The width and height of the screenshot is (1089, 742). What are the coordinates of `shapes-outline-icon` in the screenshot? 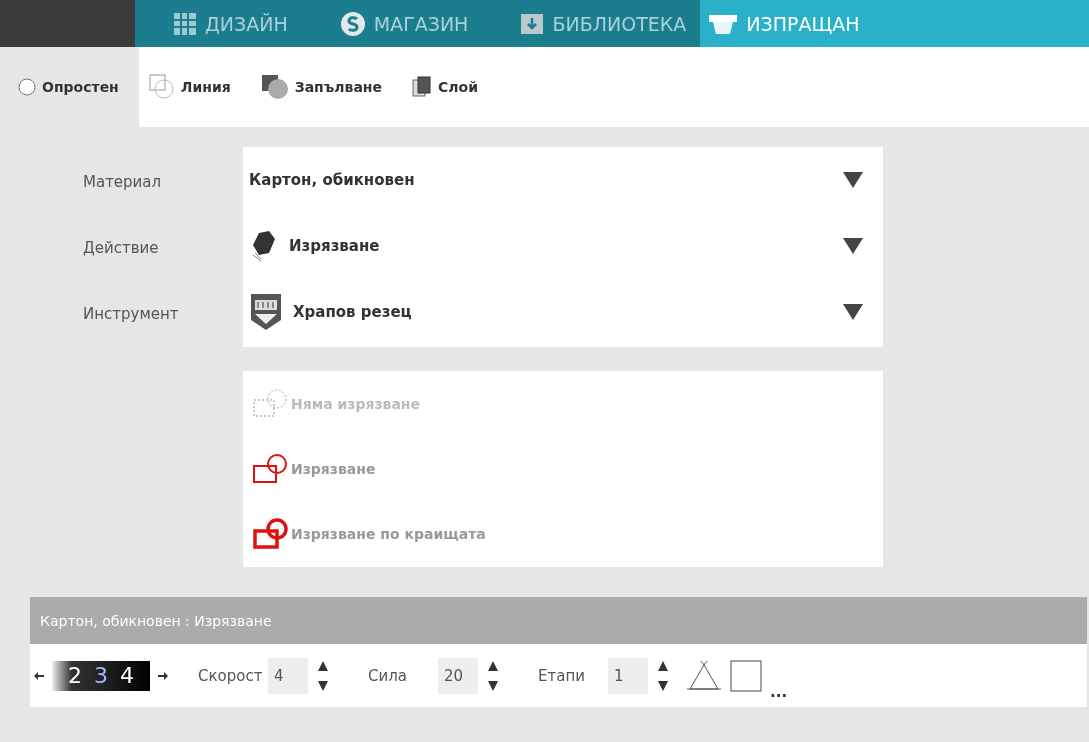 It's located at (161, 87).